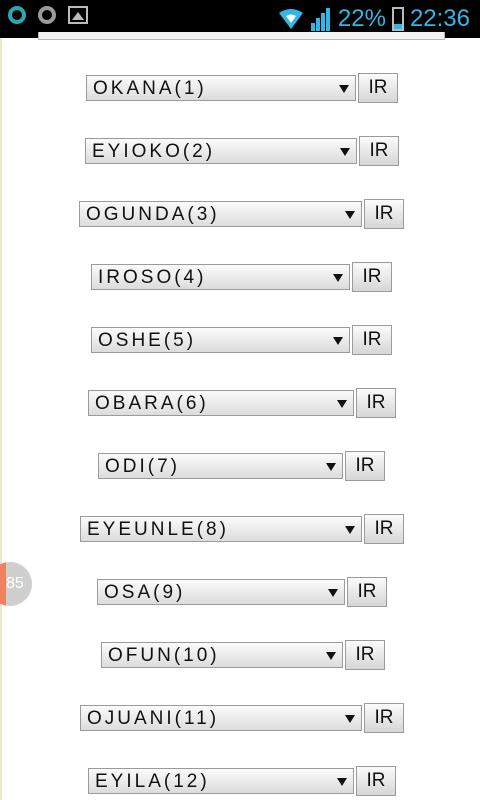  Describe the element at coordinates (221, 781) in the screenshot. I see `odu-select-12: EYILA(12)` at that location.